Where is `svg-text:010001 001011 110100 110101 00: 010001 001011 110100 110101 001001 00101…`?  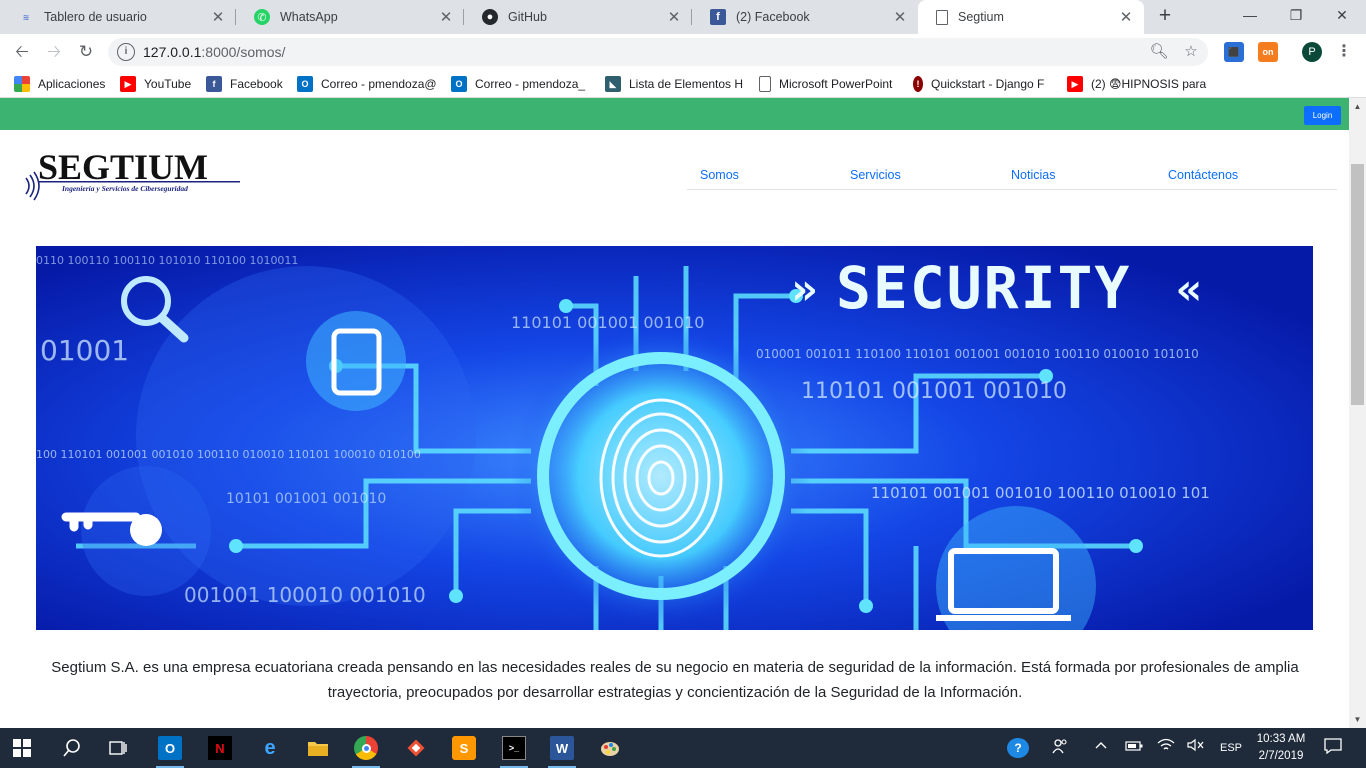 svg-text:010001 001011 110100 110101 00: 010001 001011 110100 110101 001001 00101… is located at coordinates (977, 354).